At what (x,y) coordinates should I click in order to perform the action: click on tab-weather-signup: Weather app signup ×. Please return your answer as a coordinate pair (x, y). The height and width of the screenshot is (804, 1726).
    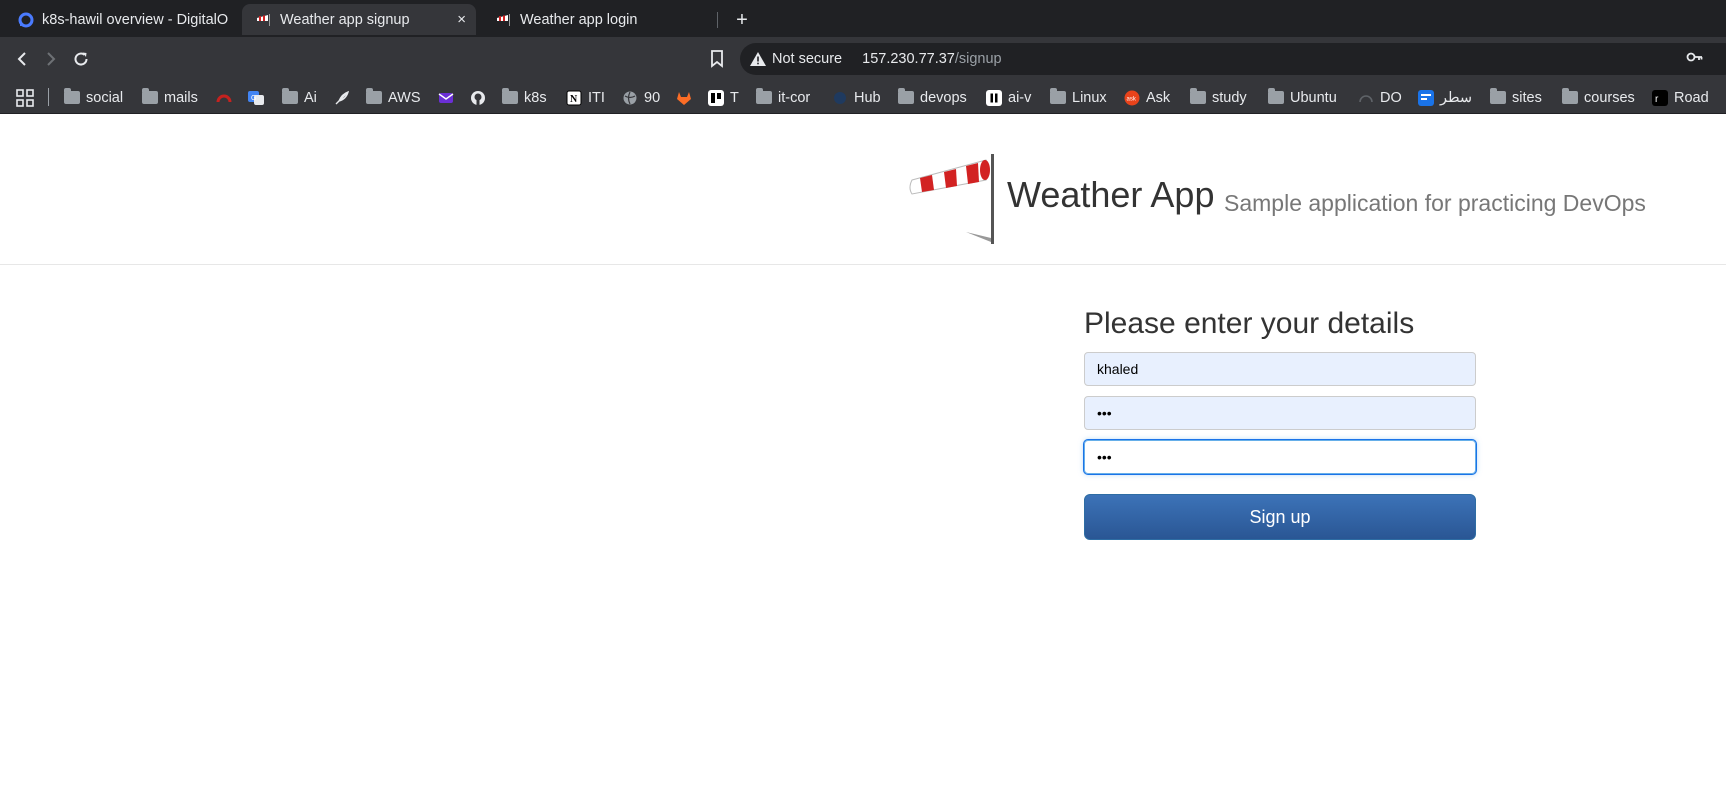
    Looking at the image, I should click on (359, 19).